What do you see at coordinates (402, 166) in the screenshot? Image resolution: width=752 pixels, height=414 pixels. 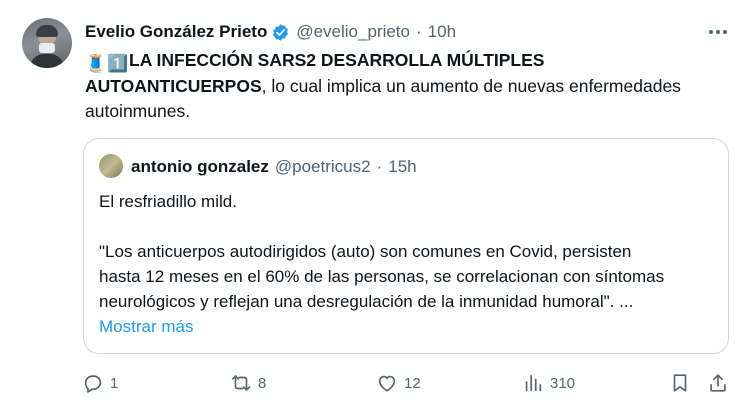 I see `quoted-tweet-timestamp: 15h` at bounding box center [402, 166].